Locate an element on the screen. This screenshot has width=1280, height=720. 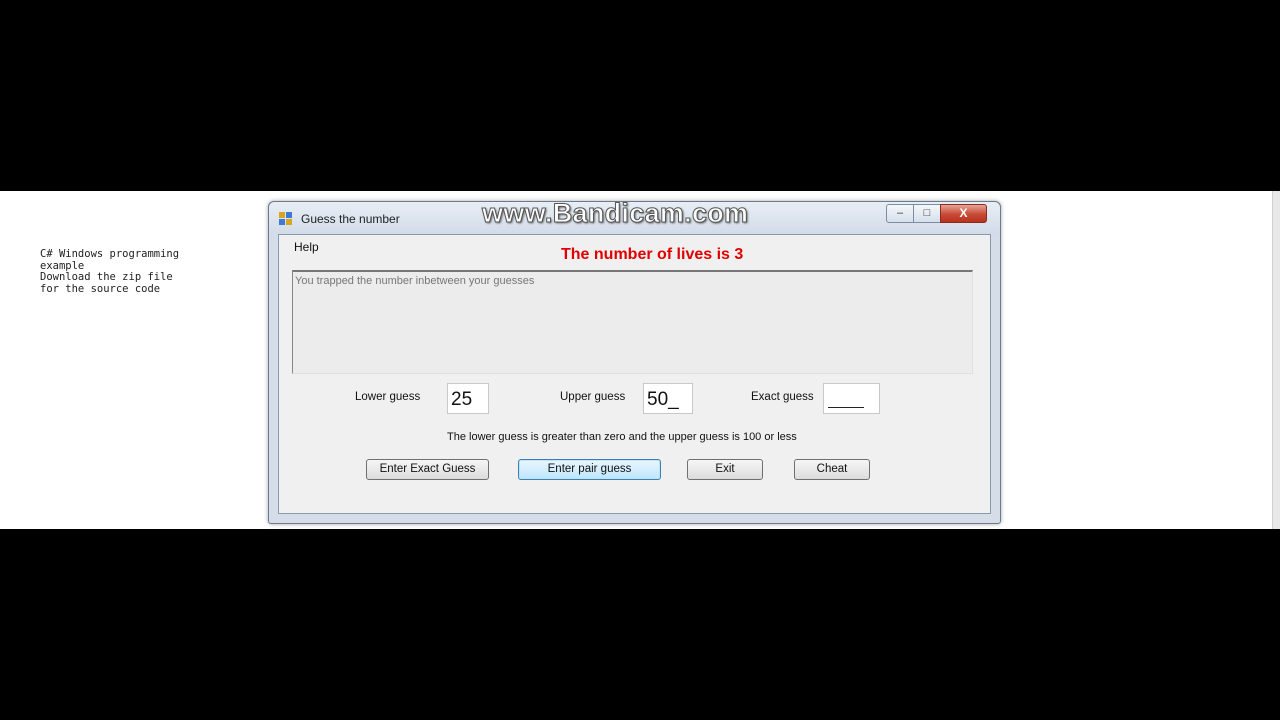
close-icon: X is located at coordinates (963, 213).